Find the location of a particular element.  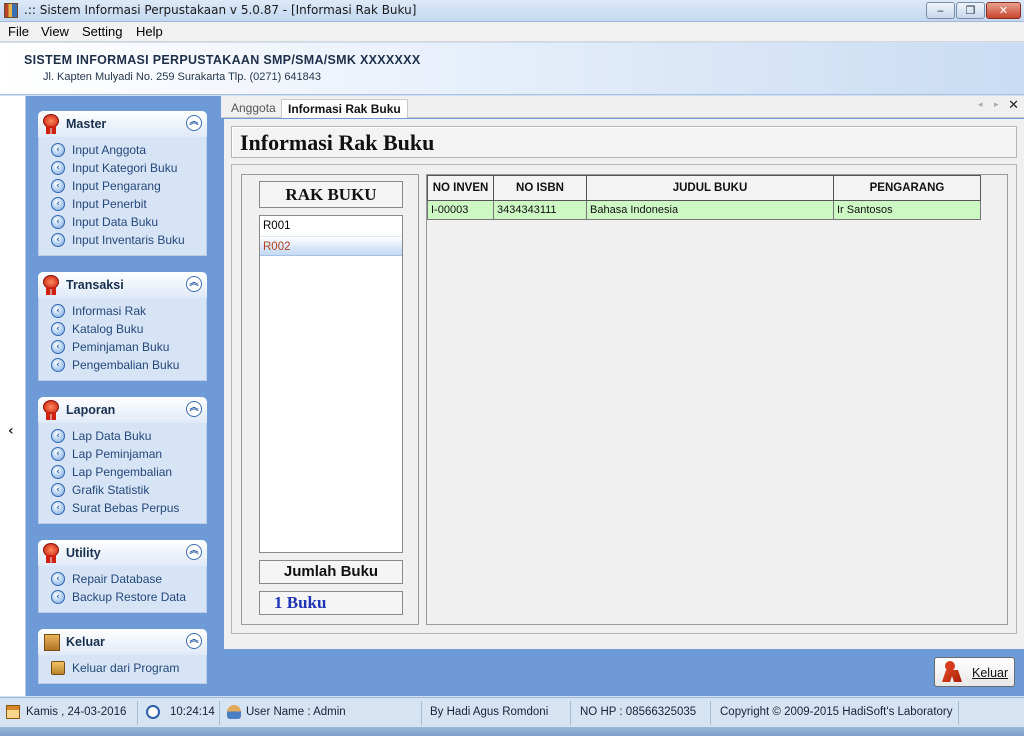

app-icon is located at coordinates (11, 10).